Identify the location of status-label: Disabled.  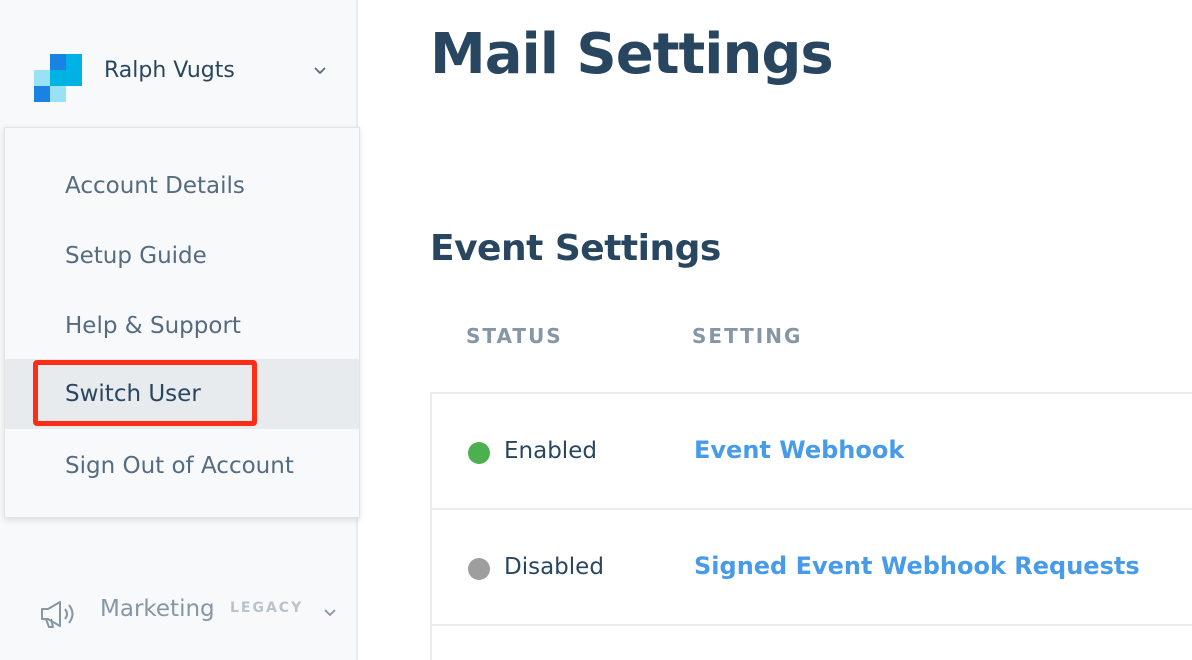
(554, 567).